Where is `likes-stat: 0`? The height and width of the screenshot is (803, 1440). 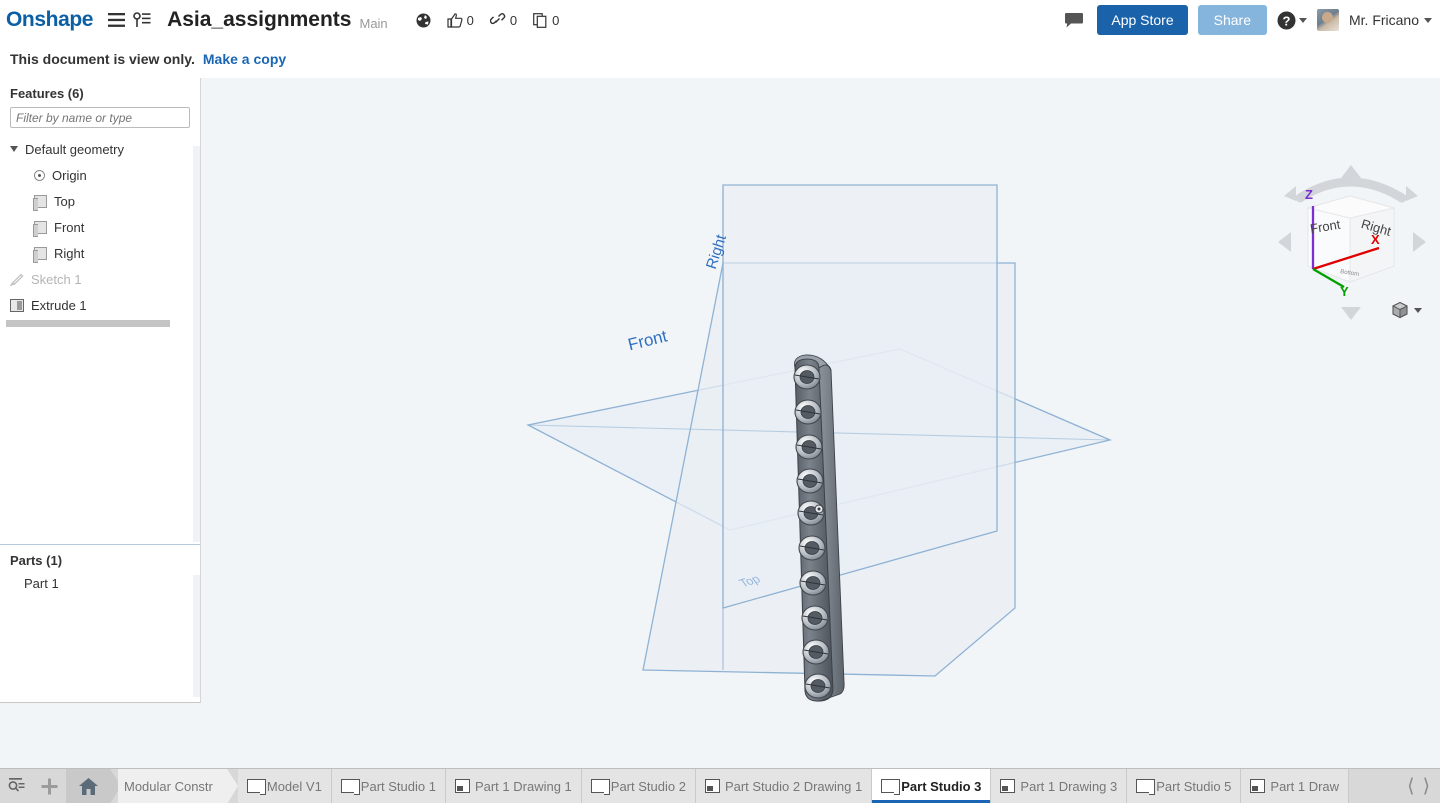
likes-stat: 0 is located at coordinates (460, 20).